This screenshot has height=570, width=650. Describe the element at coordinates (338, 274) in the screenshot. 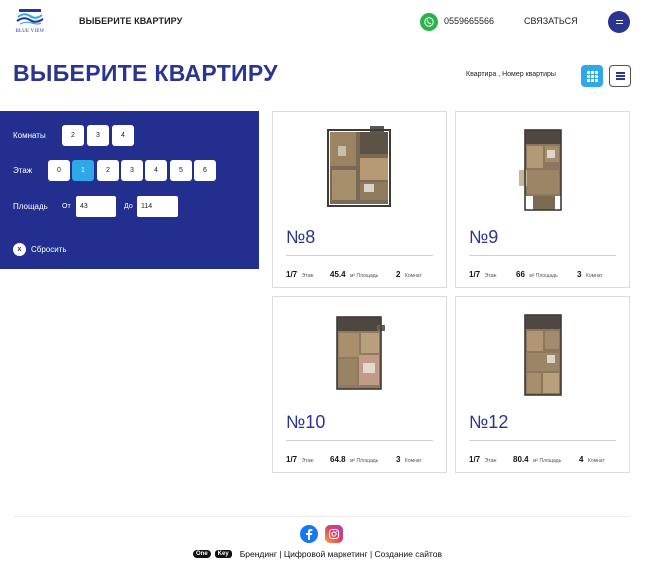

I see `area-value: 45.4` at that location.